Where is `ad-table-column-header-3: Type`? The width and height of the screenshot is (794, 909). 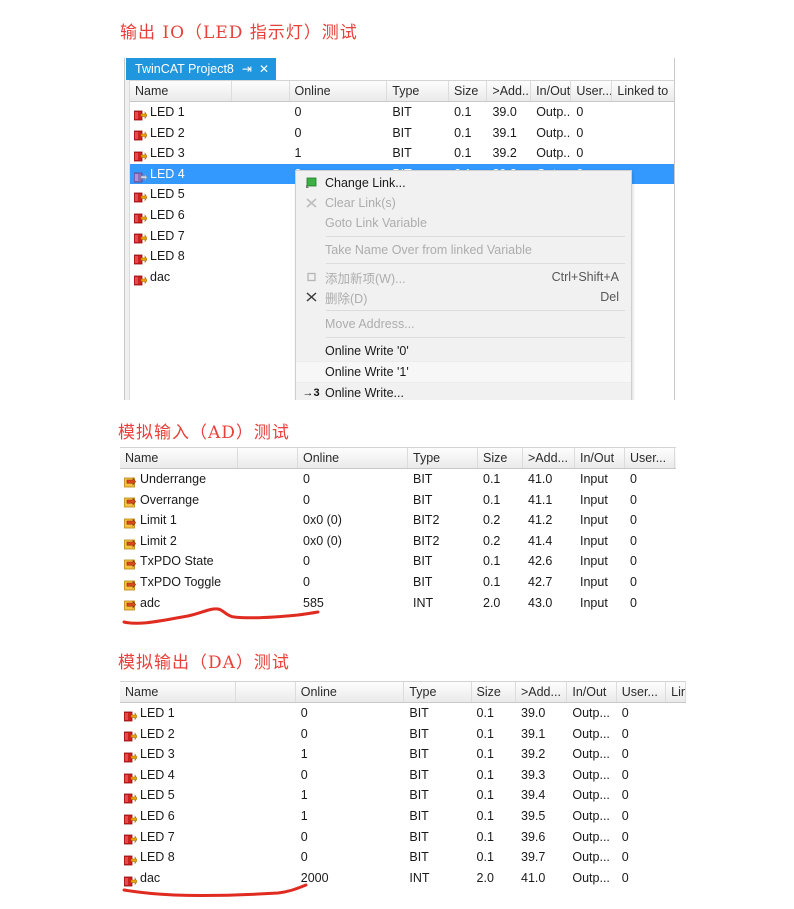
ad-table-column-header-3: Type is located at coordinates (443, 458).